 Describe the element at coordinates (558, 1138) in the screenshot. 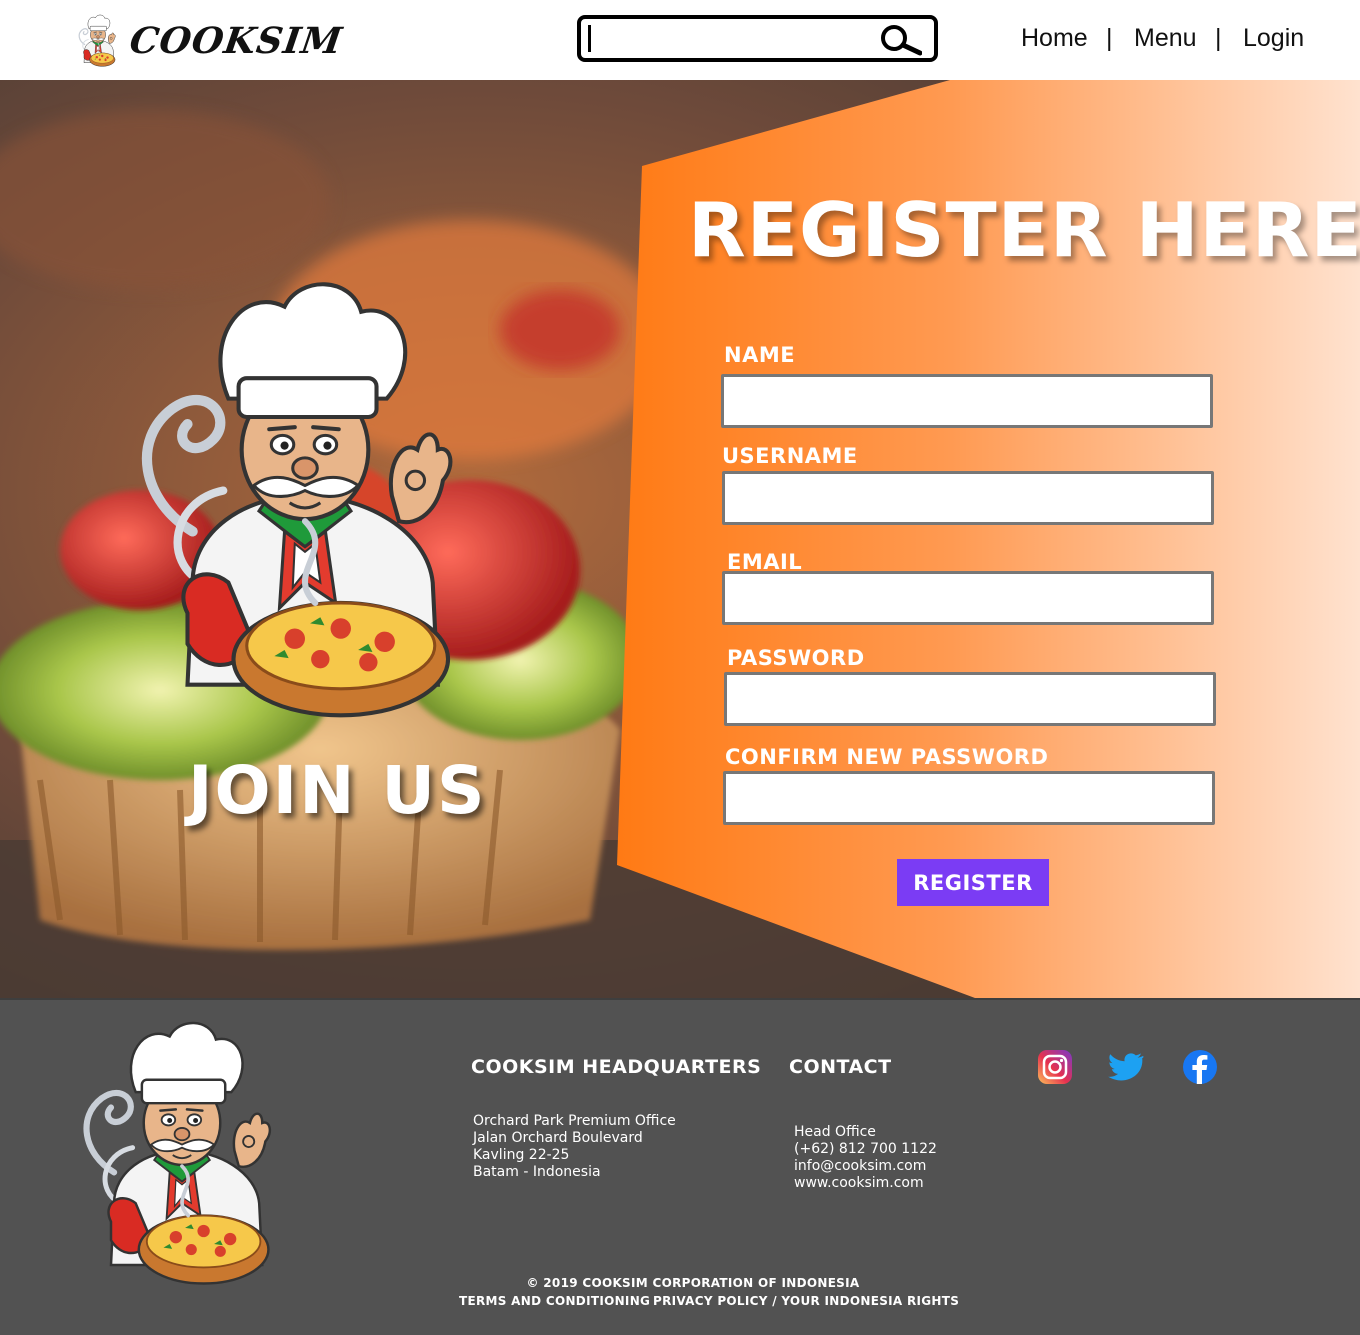

I see `address-line: Jalan Orchard Boulevard` at that location.